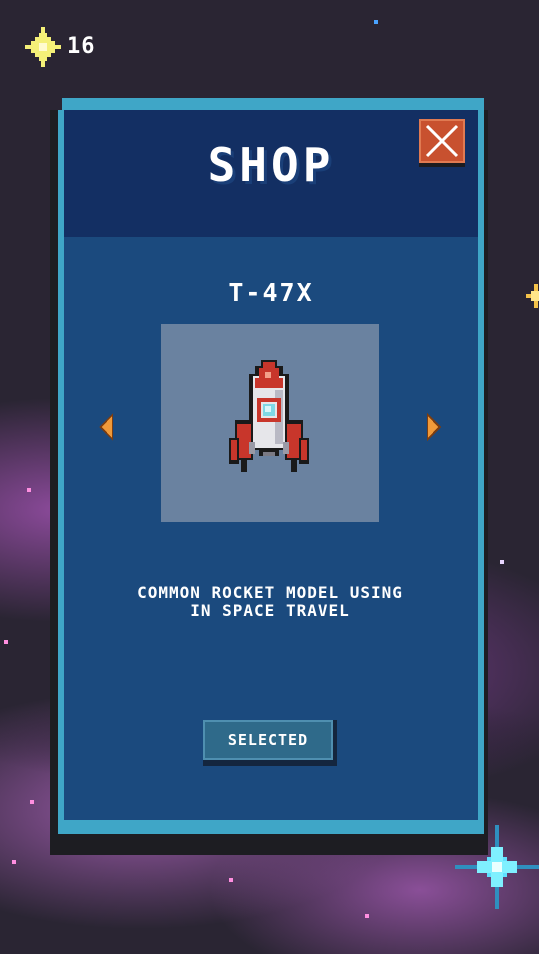 Image resolution: width=539 pixels, height=954 pixels. I want to click on description-line: COMMON ROCKET MODEL USING, so click(270, 592).